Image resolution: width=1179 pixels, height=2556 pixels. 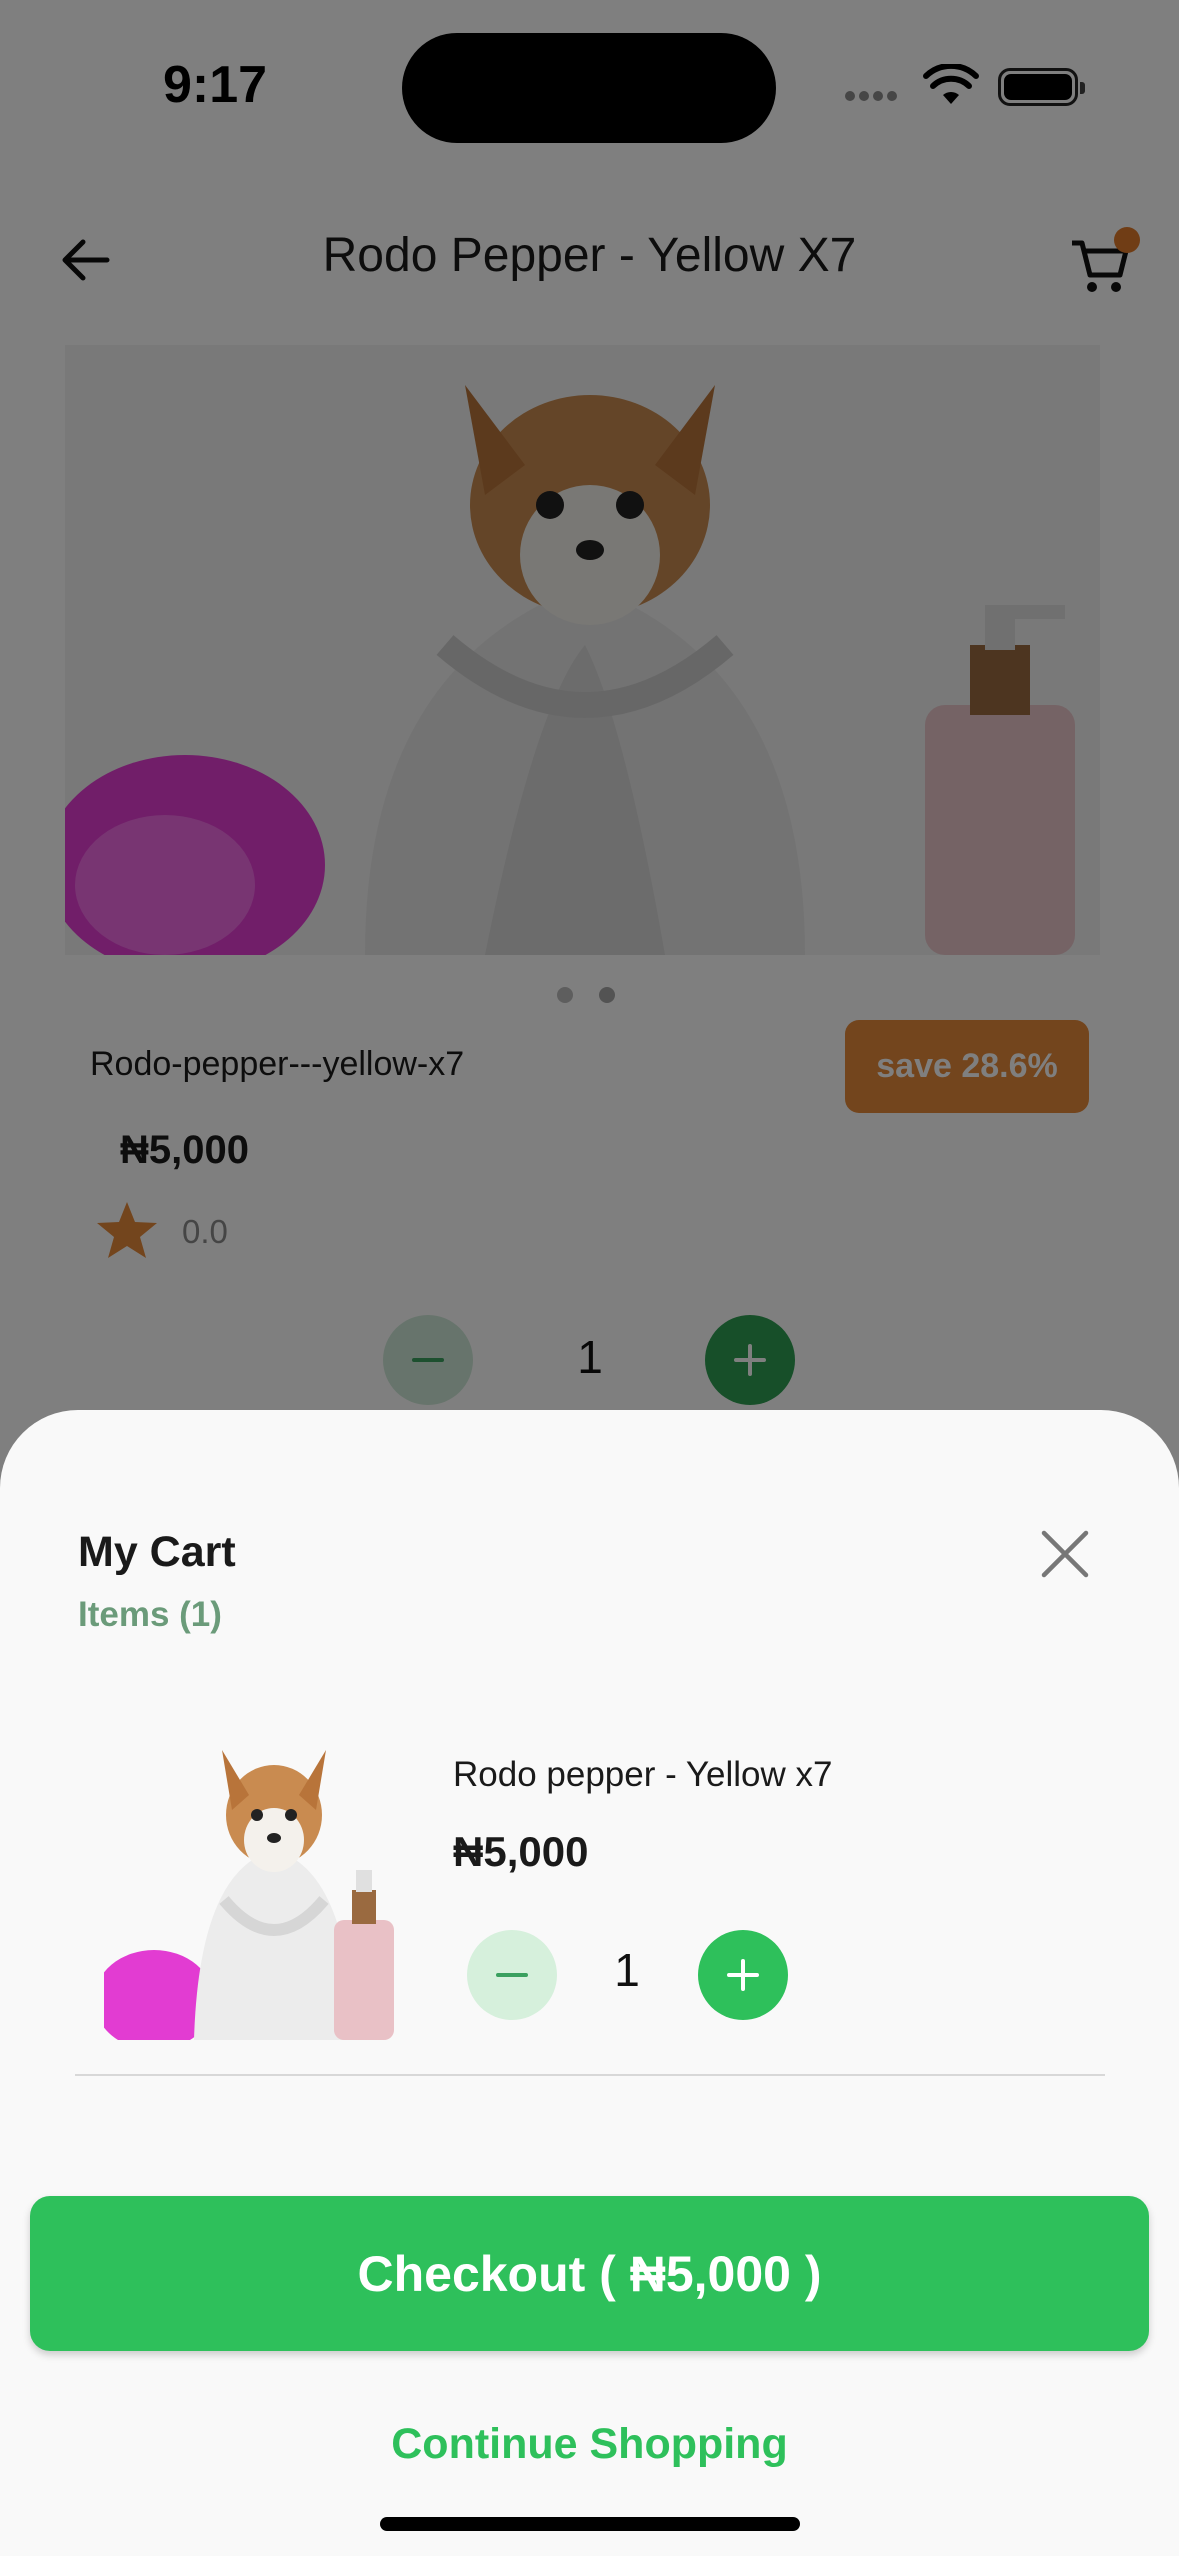 I want to click on continue-shopping-link: Continue Shopping, so click(x=589, y=2444).